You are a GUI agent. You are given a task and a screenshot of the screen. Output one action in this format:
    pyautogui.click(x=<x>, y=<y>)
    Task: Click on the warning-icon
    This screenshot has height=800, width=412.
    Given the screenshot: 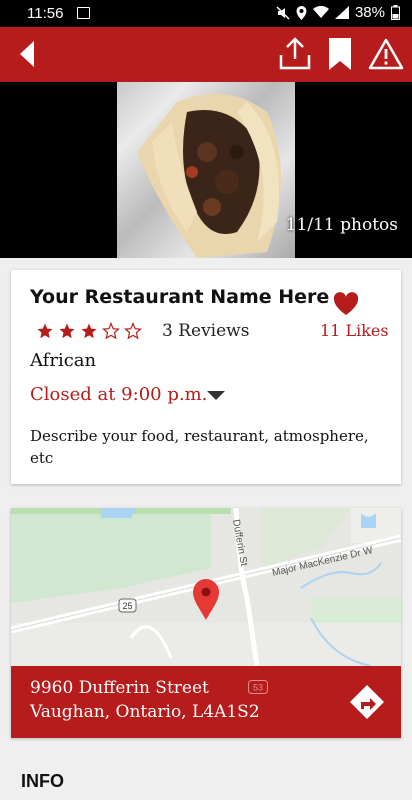 What is the action you would take?
    pyautogui.click(x=386, y=54)
    